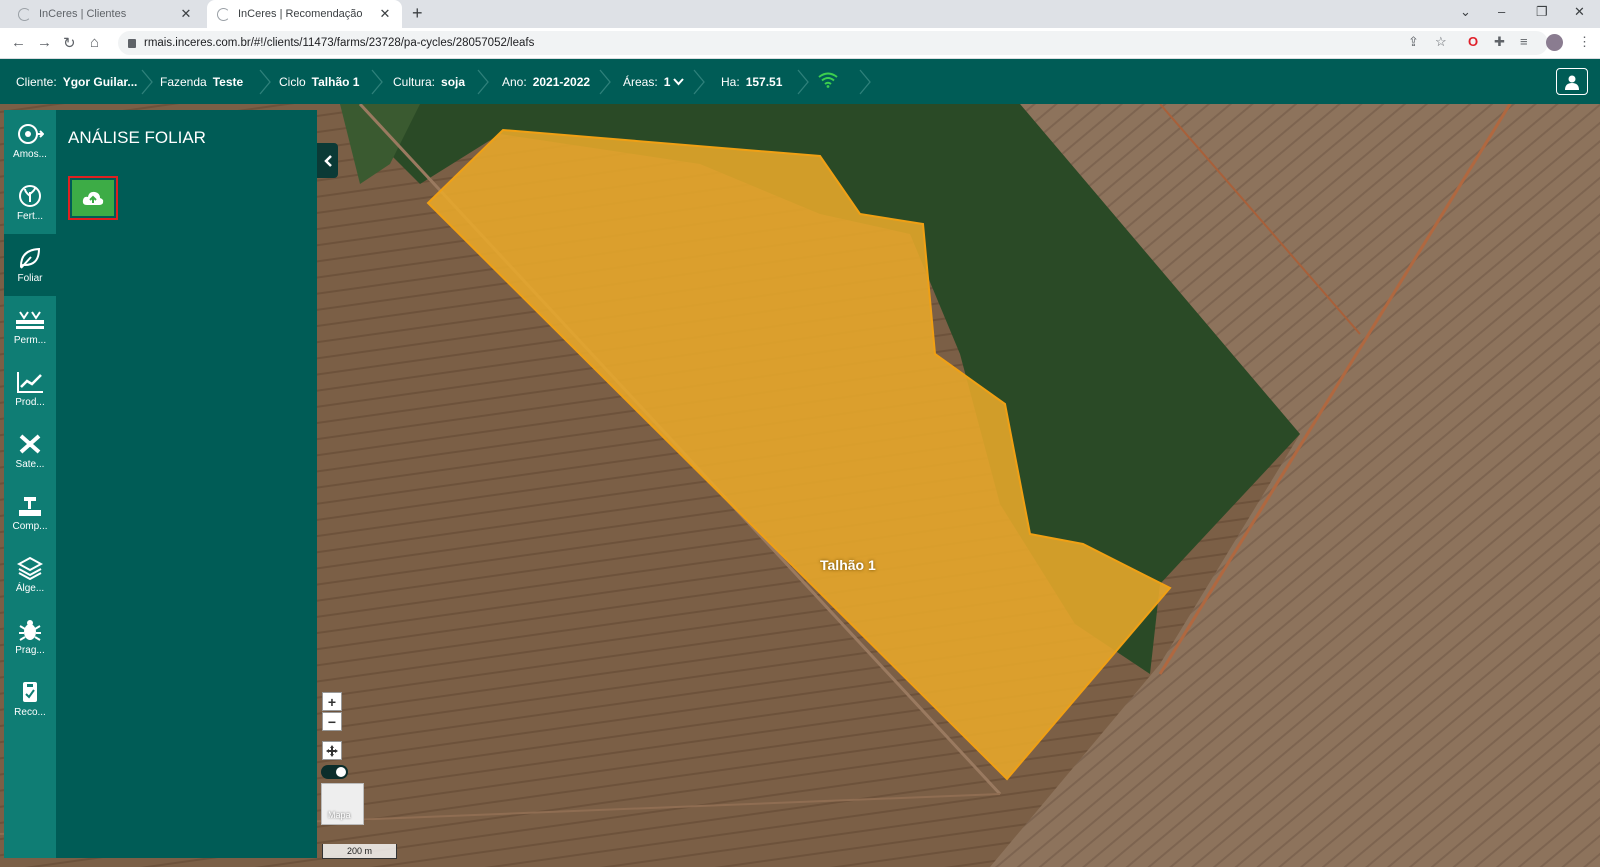  I want to click on user-account-button, so click(1572, 81).